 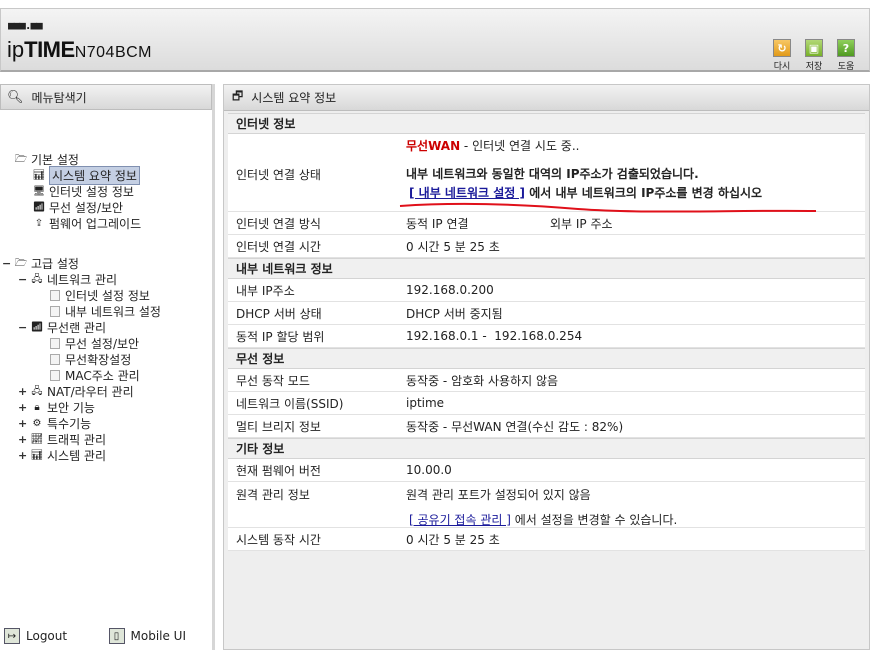 What do you see at coordinates (581, 223) in the screenshot?
I see `external-ip-label: 외부 IP 주소` at bounding box center [581, 223].